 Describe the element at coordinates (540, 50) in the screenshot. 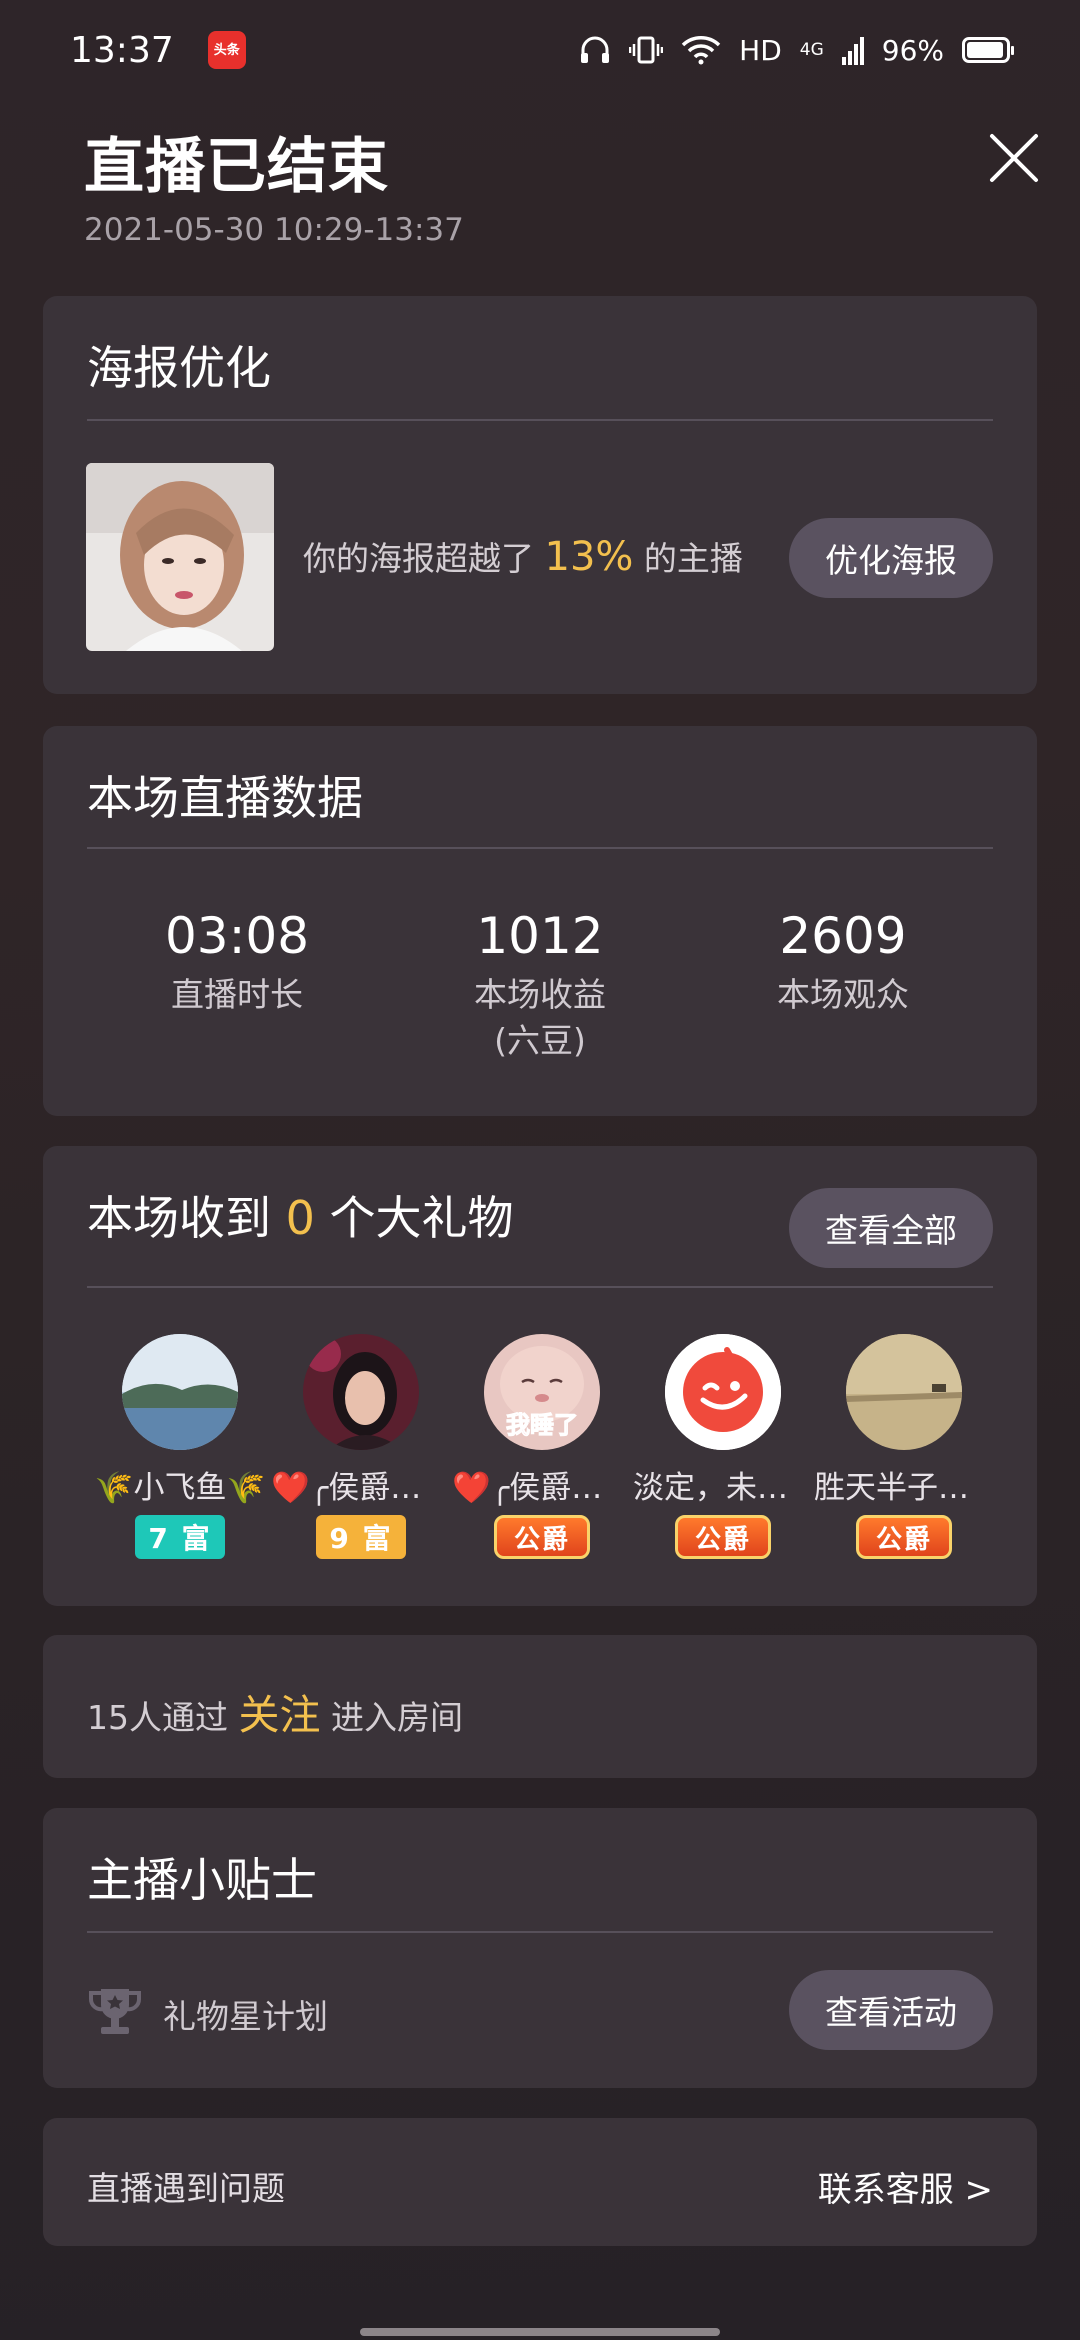

I see `status-bar: 13:37 头条 HD 4G 96%` at that location.